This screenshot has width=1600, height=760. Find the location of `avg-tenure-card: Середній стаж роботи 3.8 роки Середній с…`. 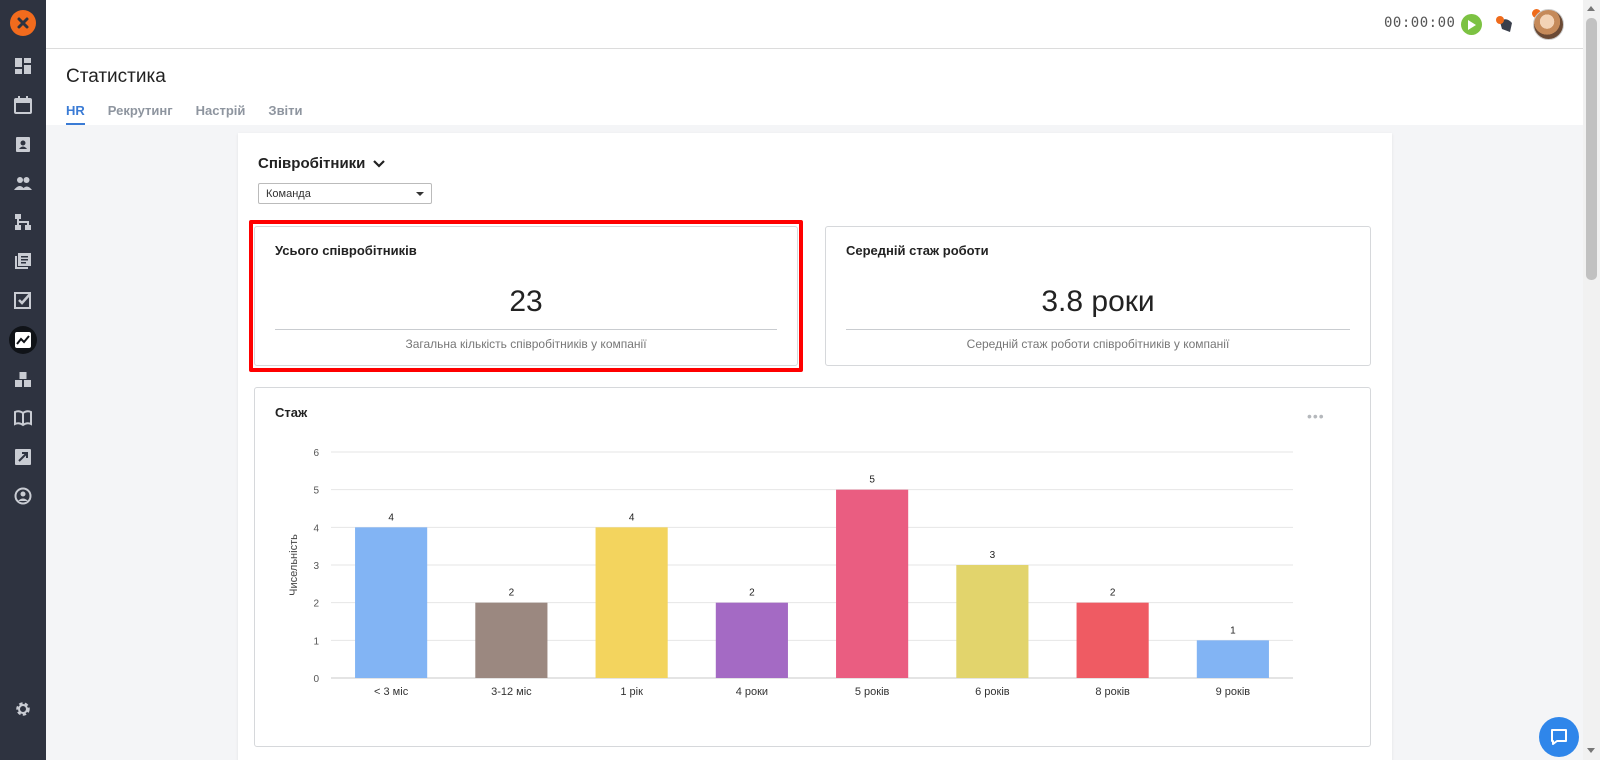

avg-tenure-card: Середній стаж роботи 3.8 роки Середній с… is located at coordinates (1098, 296).